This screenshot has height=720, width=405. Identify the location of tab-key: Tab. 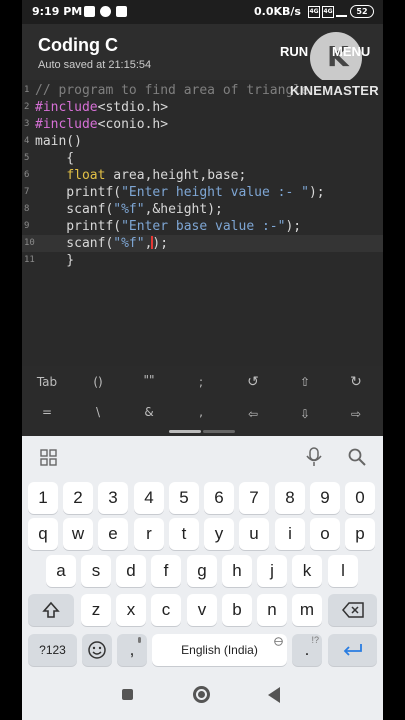
(47, 382).